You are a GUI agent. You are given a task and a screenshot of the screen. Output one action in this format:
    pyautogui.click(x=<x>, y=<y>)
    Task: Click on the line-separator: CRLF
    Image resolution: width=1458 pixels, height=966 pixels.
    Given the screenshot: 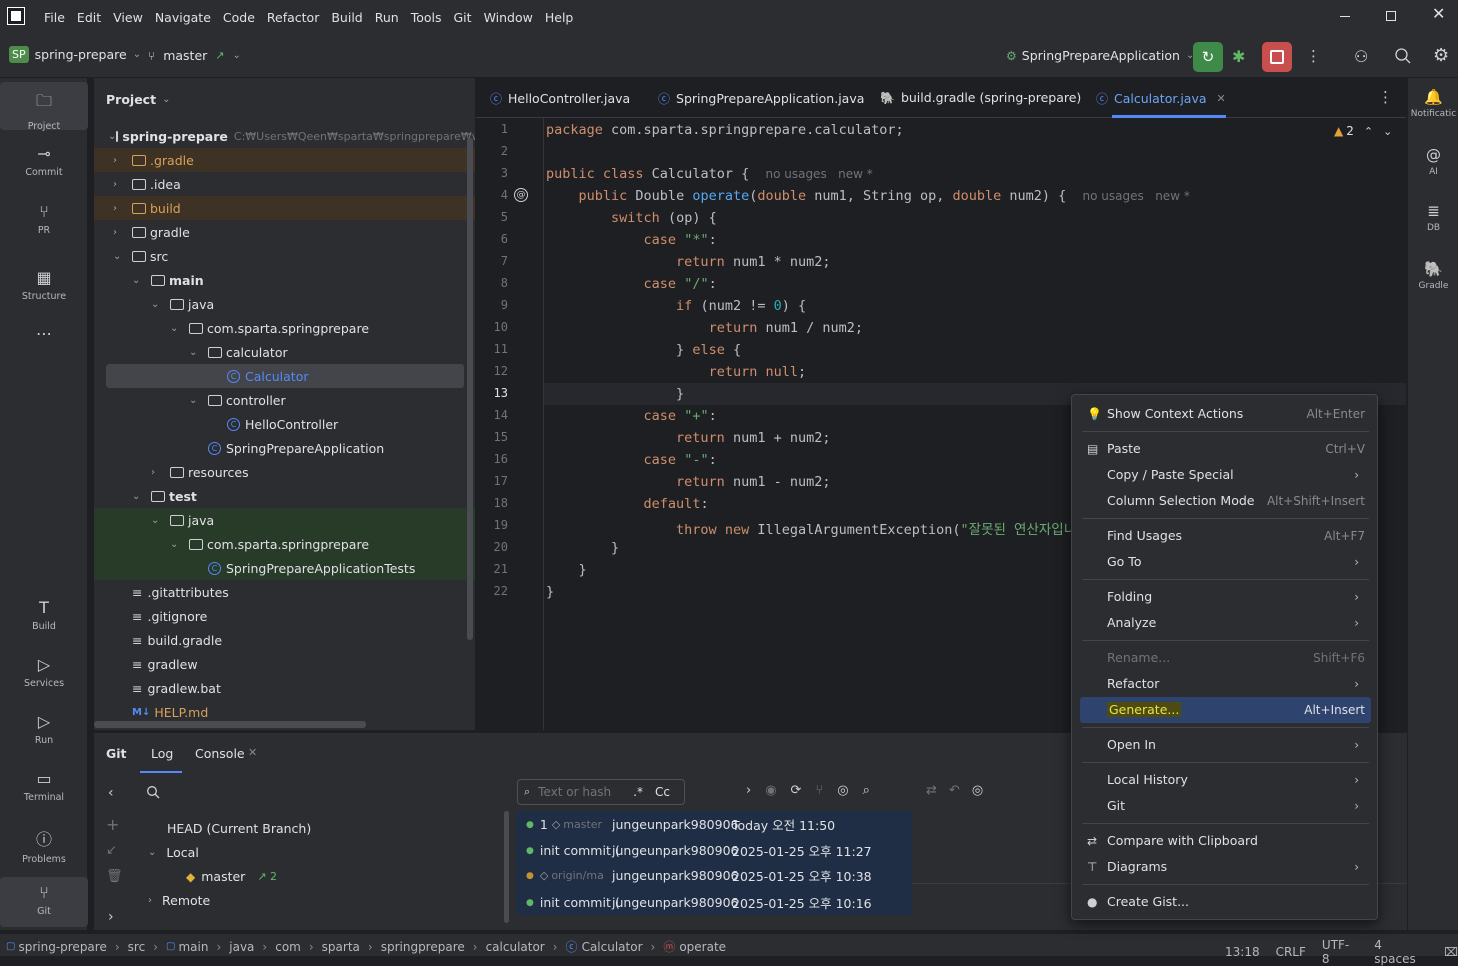 What is the action you would take?
    pyautogui.click(x=1291, y=952)
    